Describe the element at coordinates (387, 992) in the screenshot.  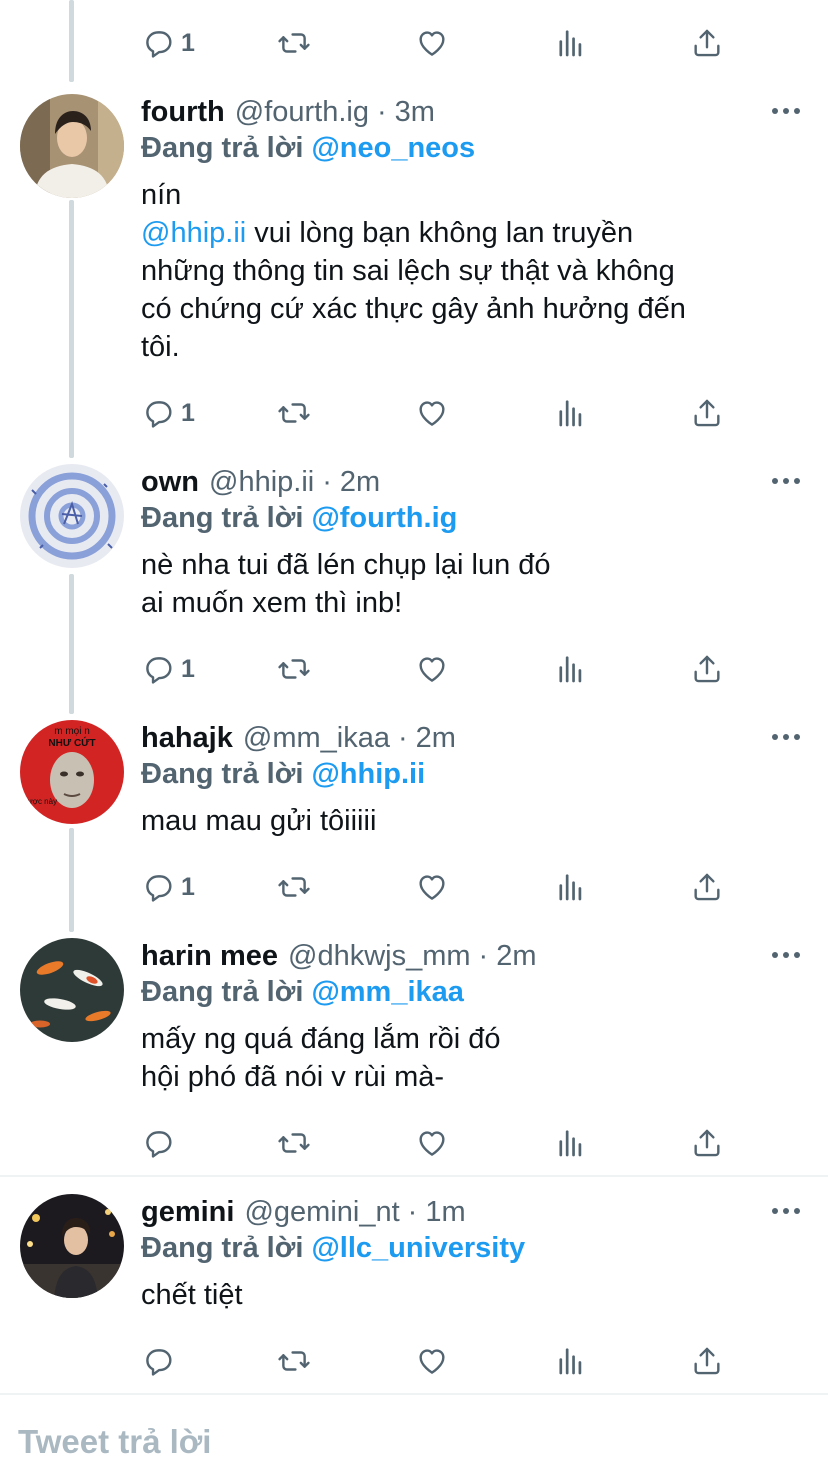
I see `replying-to-mention: @mm_ikaa` at that location.